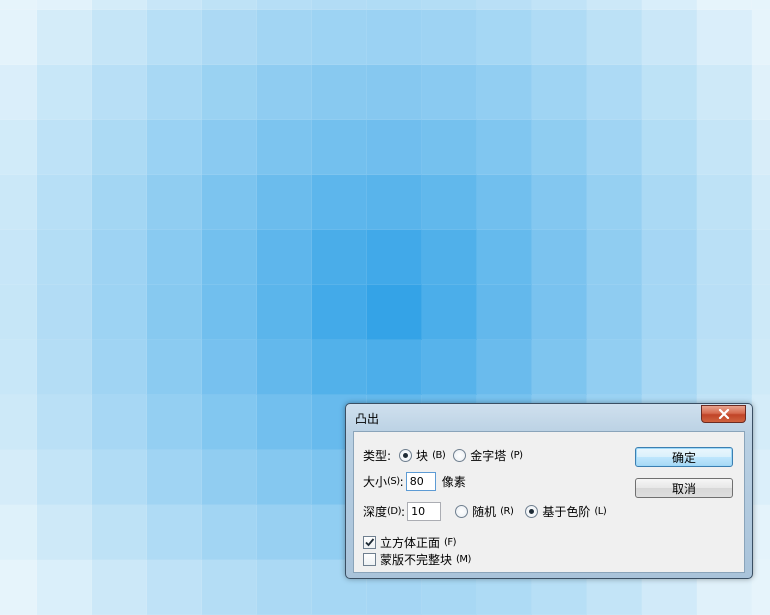  I want to click on cancel-button: 取消, so click(684, 488).